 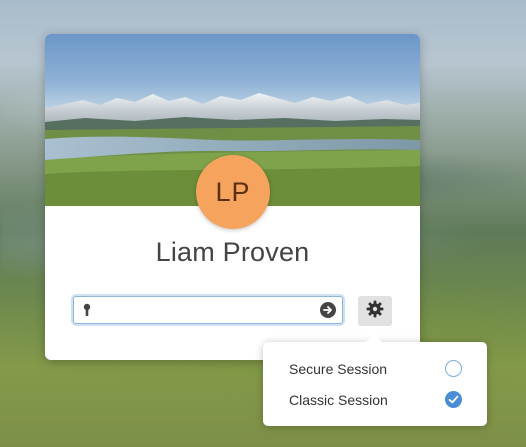 I want to click on session-settings-button, so click(x=375, y=311).